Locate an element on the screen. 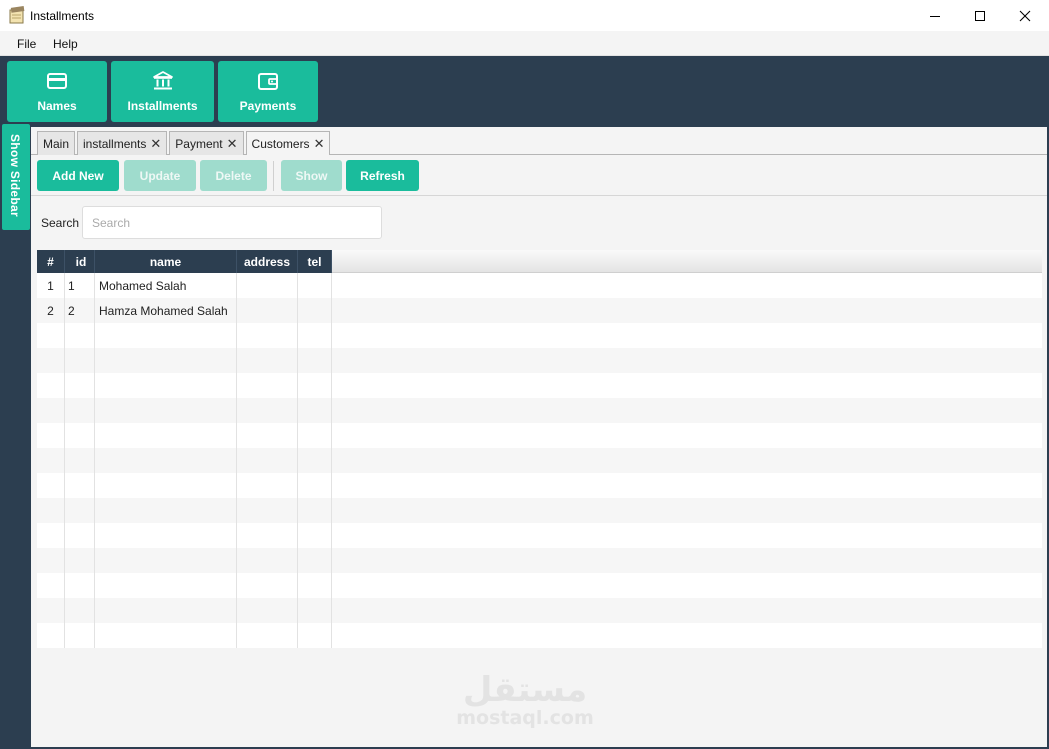 This screenshot has height=749, width=1049. watermark: مستقل mostaql.com is located at coordinates (525, 700).